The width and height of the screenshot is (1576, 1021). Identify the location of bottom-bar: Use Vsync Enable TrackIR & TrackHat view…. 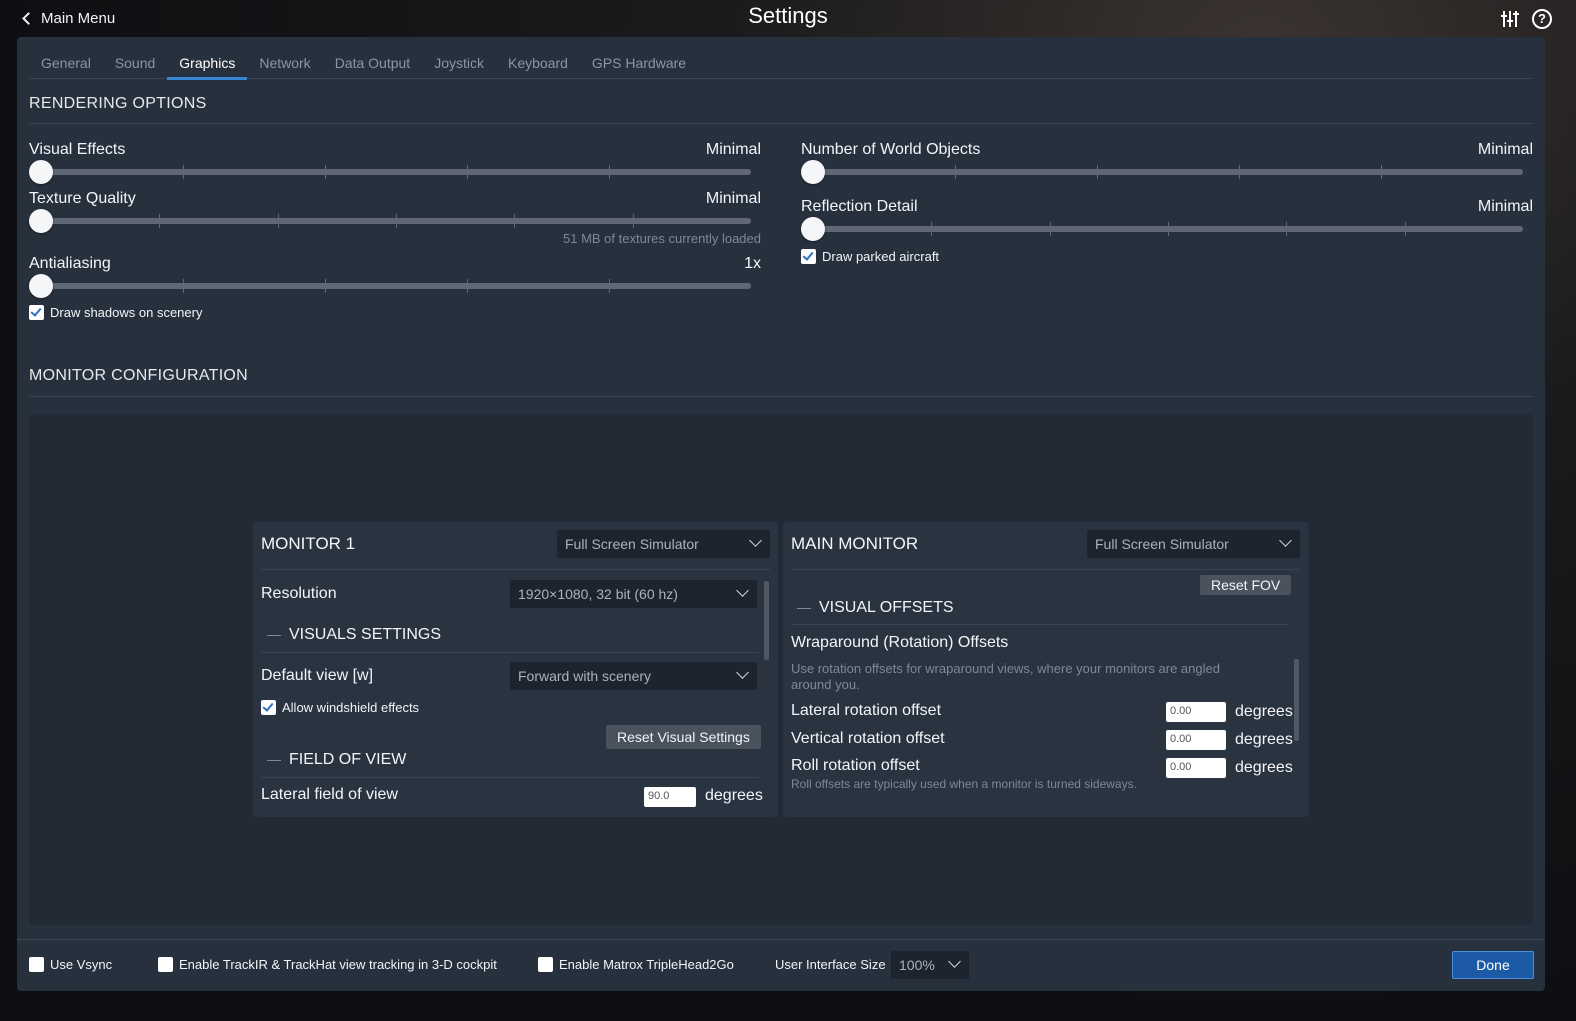
(781, 965).